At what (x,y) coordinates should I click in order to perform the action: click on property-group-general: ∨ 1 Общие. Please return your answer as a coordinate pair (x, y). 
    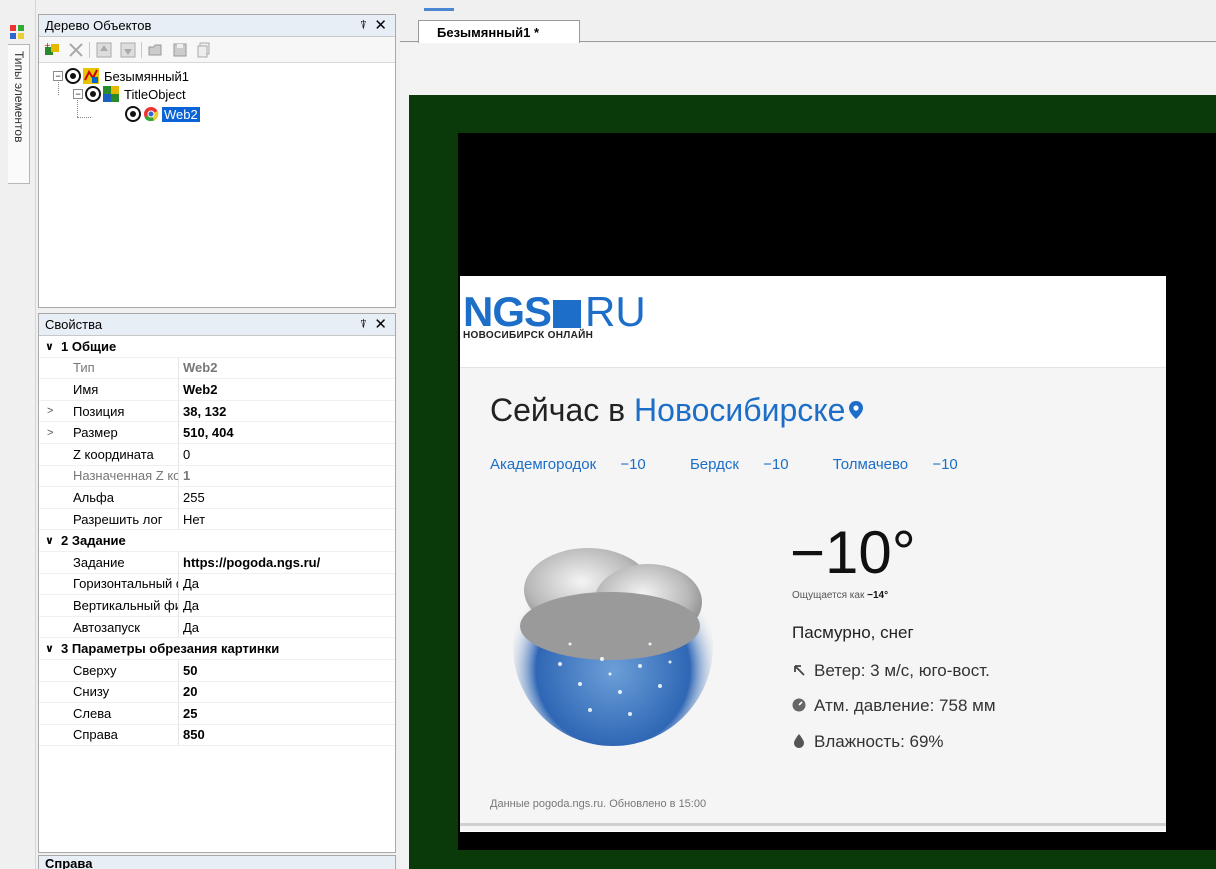
    Looking at the image, I should click on (217, 347).